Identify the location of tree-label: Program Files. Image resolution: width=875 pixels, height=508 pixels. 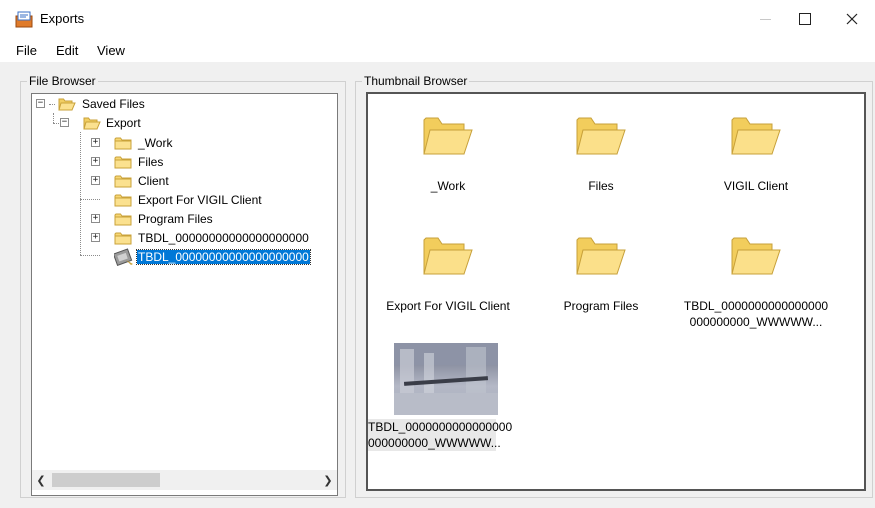
(175, 219).